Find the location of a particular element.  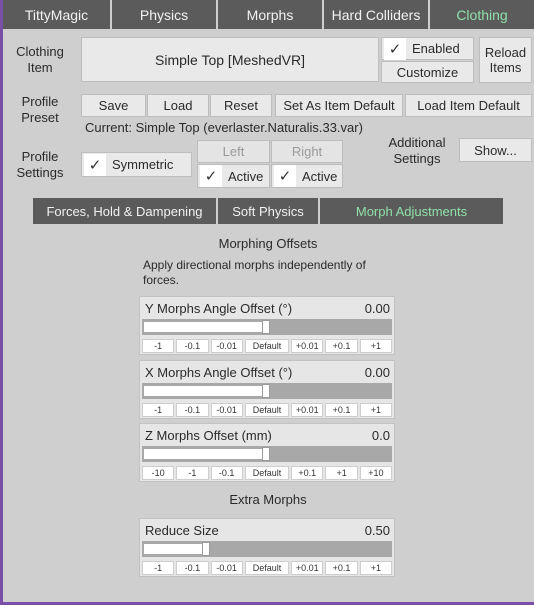

label-line: Preset is located at coordinates (40, 117).